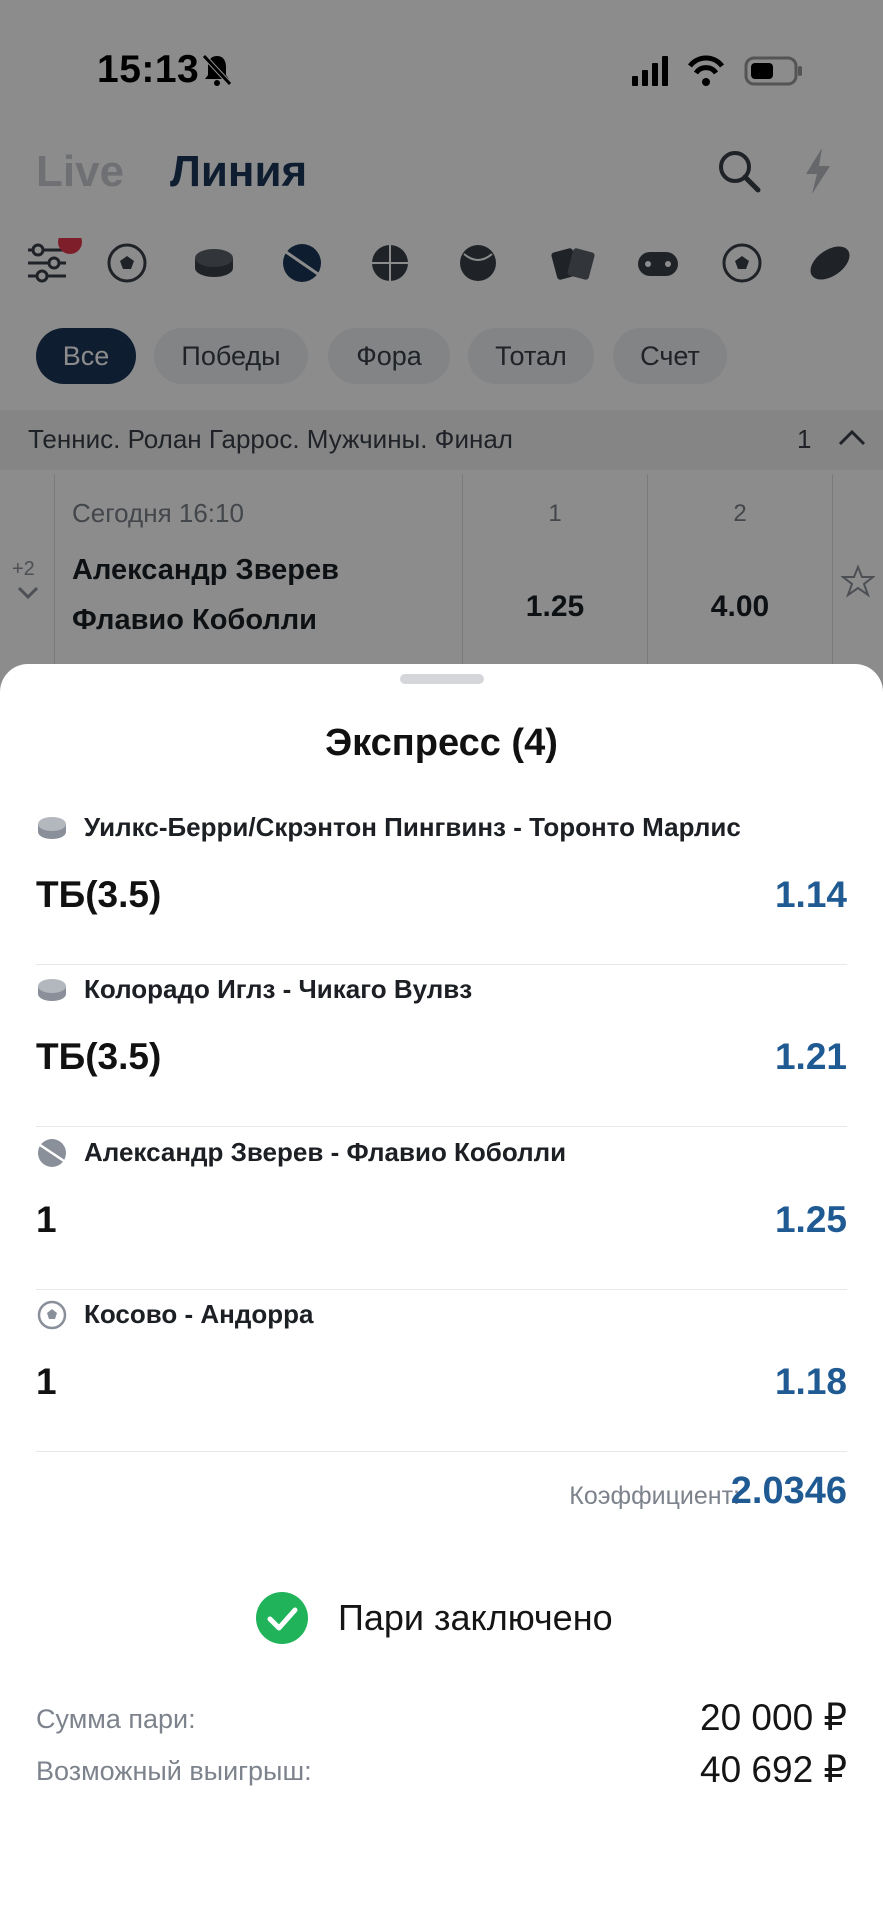 This screenshot has width=883, height=1920. Describe the element at coordinates (199, 1314) in the screenshot. I see `bet-event: Косово - Андорра` at that location.